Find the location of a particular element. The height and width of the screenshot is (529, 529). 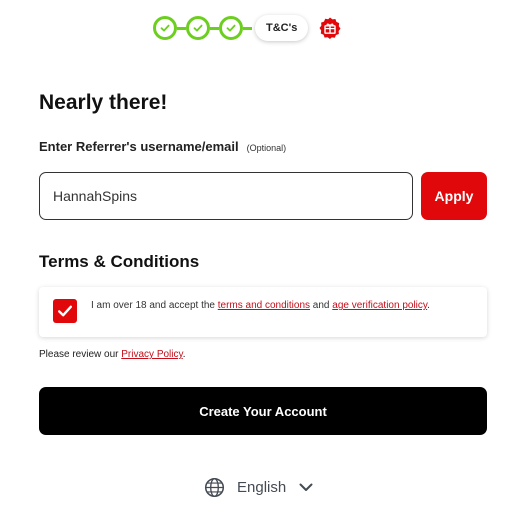

checkmark-icon is located at coordinates (65, 311).